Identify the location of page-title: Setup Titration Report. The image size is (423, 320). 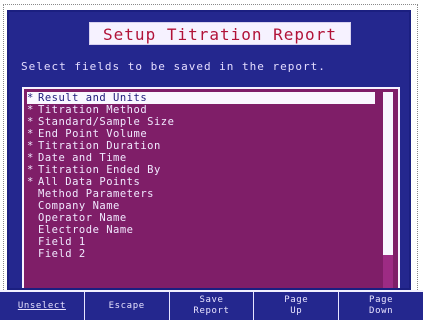
(220, 33).